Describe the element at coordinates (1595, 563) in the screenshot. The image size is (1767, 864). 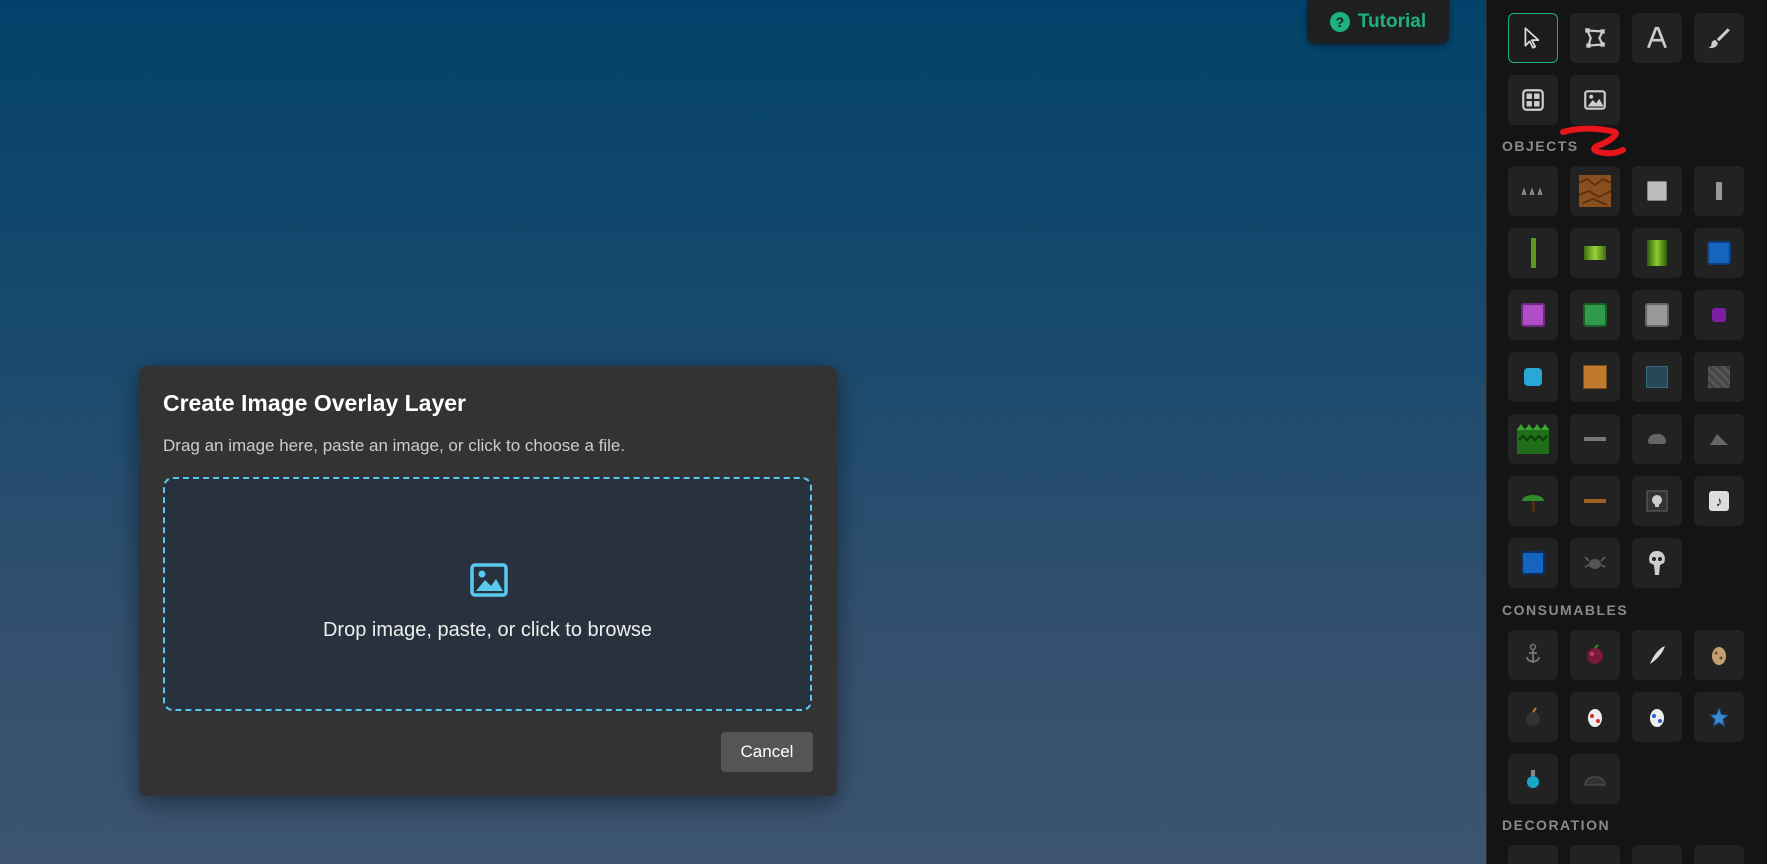
I see `object-spider` at that location.